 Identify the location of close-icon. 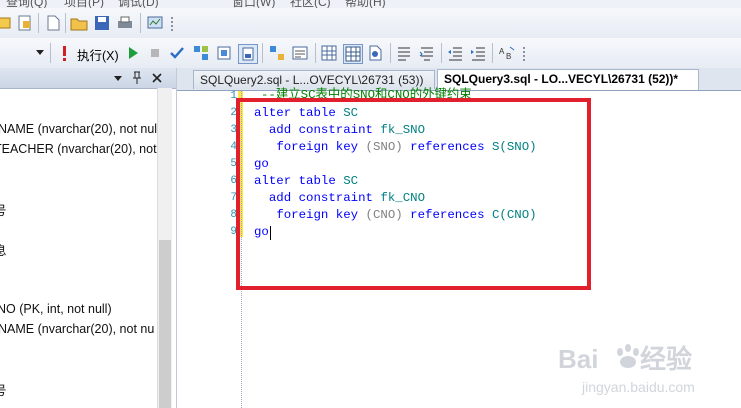
(157, 78).